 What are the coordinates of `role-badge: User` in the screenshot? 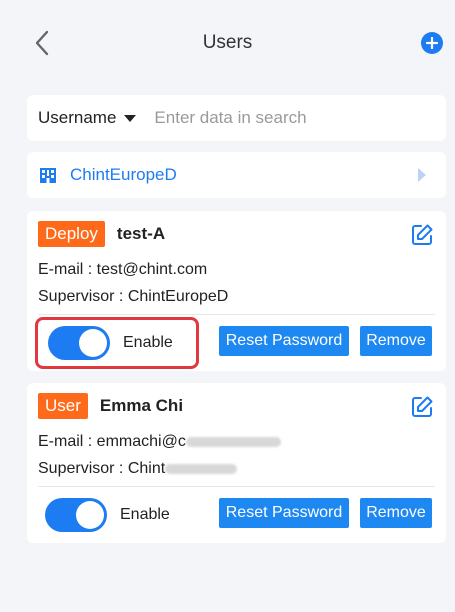 It's located at (63, 406).